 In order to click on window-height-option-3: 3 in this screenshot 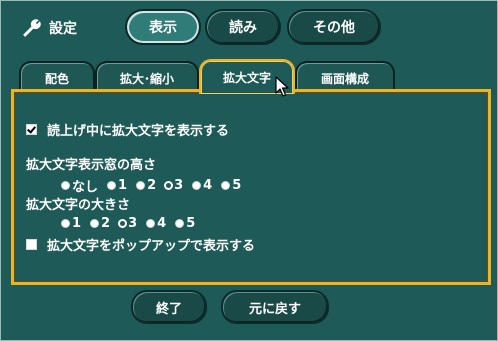, I will do `click(174, 185)`.